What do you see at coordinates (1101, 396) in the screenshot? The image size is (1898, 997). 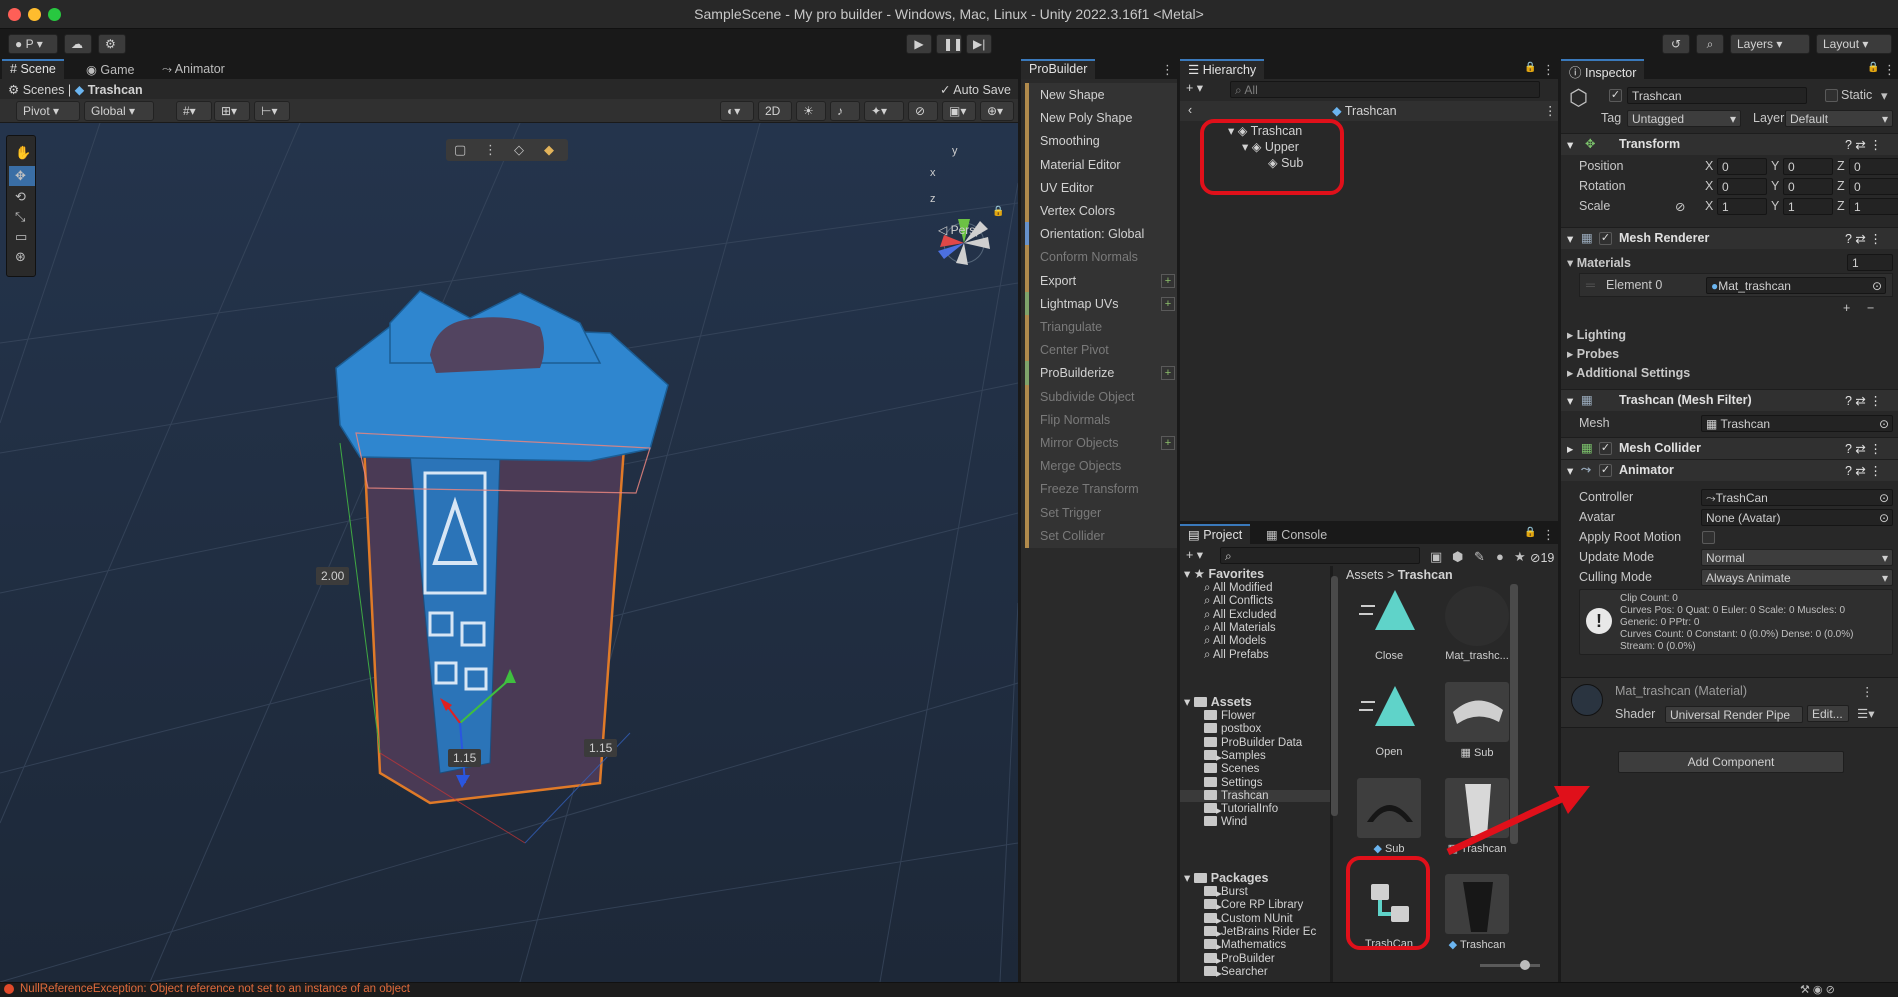 I see `probuilder-subdivide-object-button: Subdivide Object` at bounding box center [1101, 396].